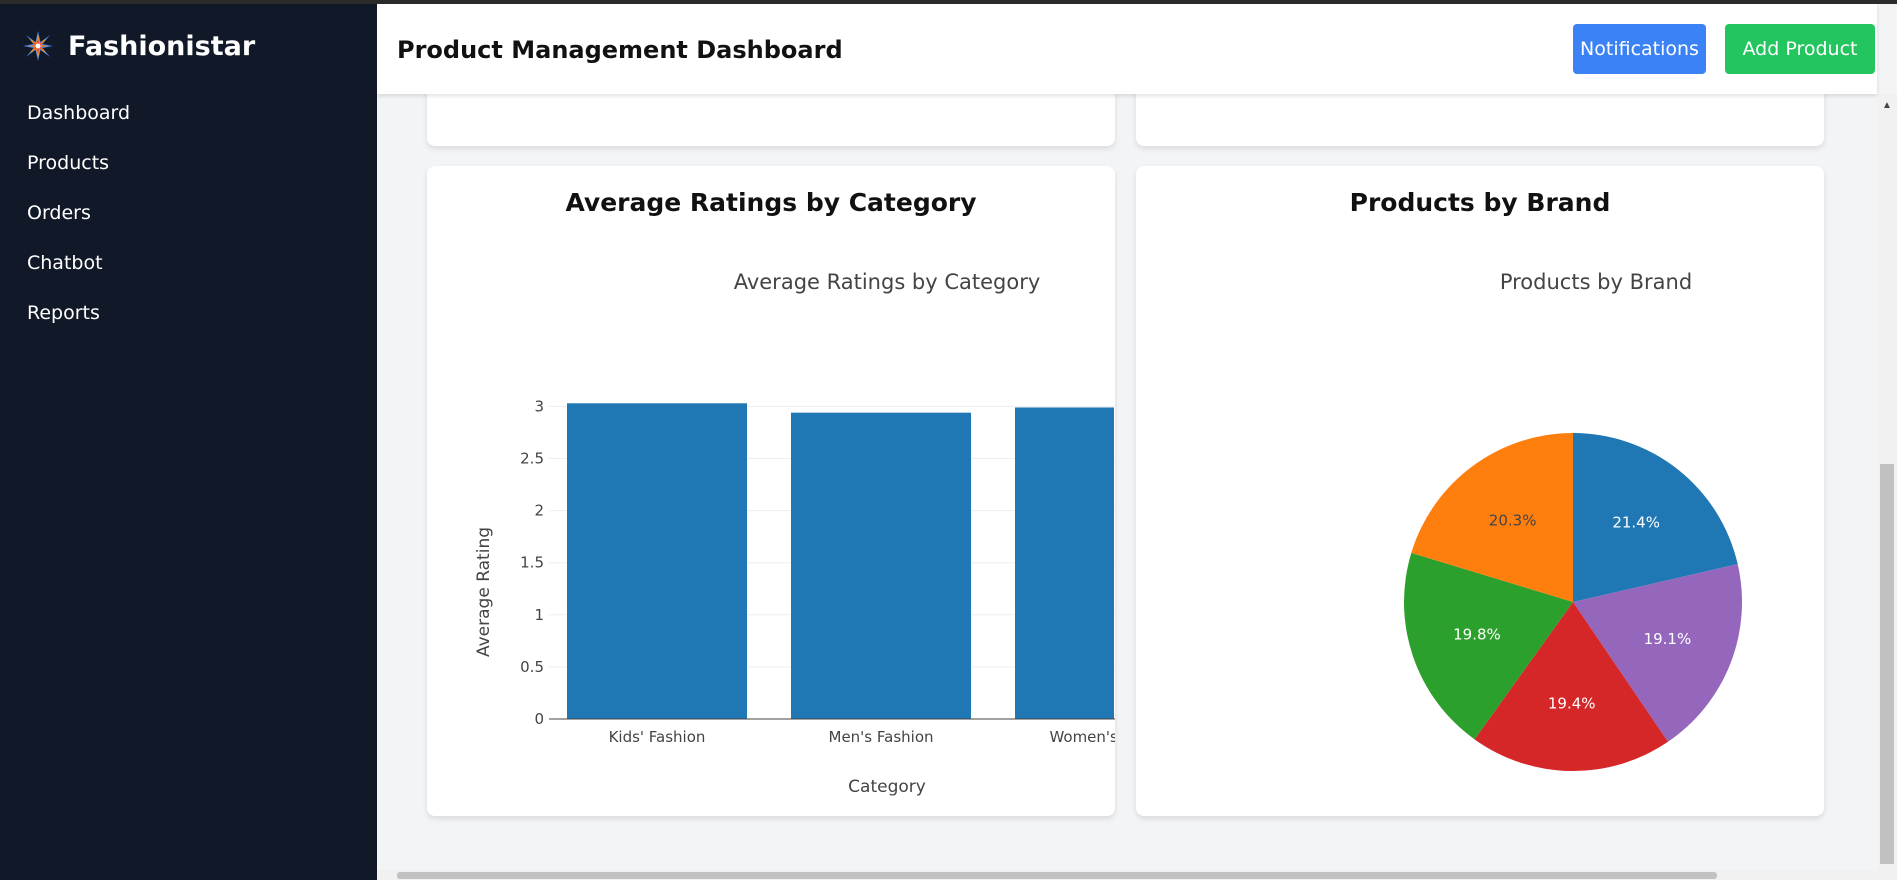 The width and height of the screenshot is (1897, 880). I want to click on chart-title: Average Ratings by Category, so click(887, 282).